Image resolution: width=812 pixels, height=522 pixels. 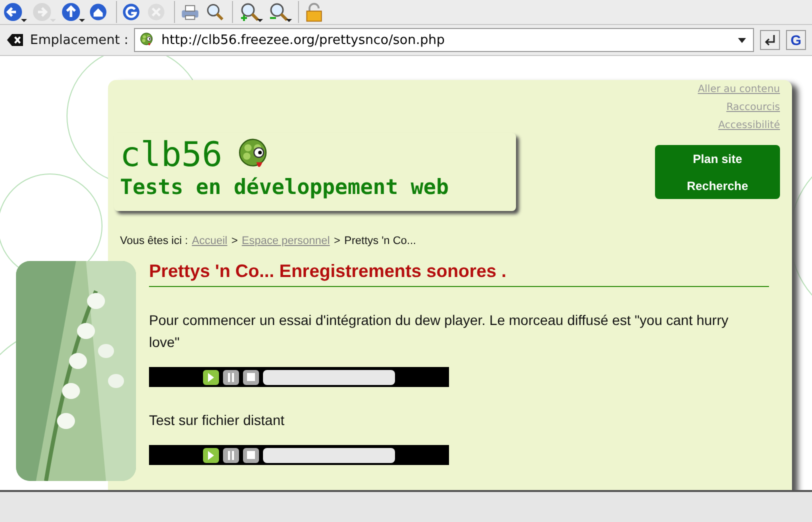 What do you see at coordinates (753, 107) in the screenshot?
I see `skip-link: Raccourcis` at bounding box center [753, 107].